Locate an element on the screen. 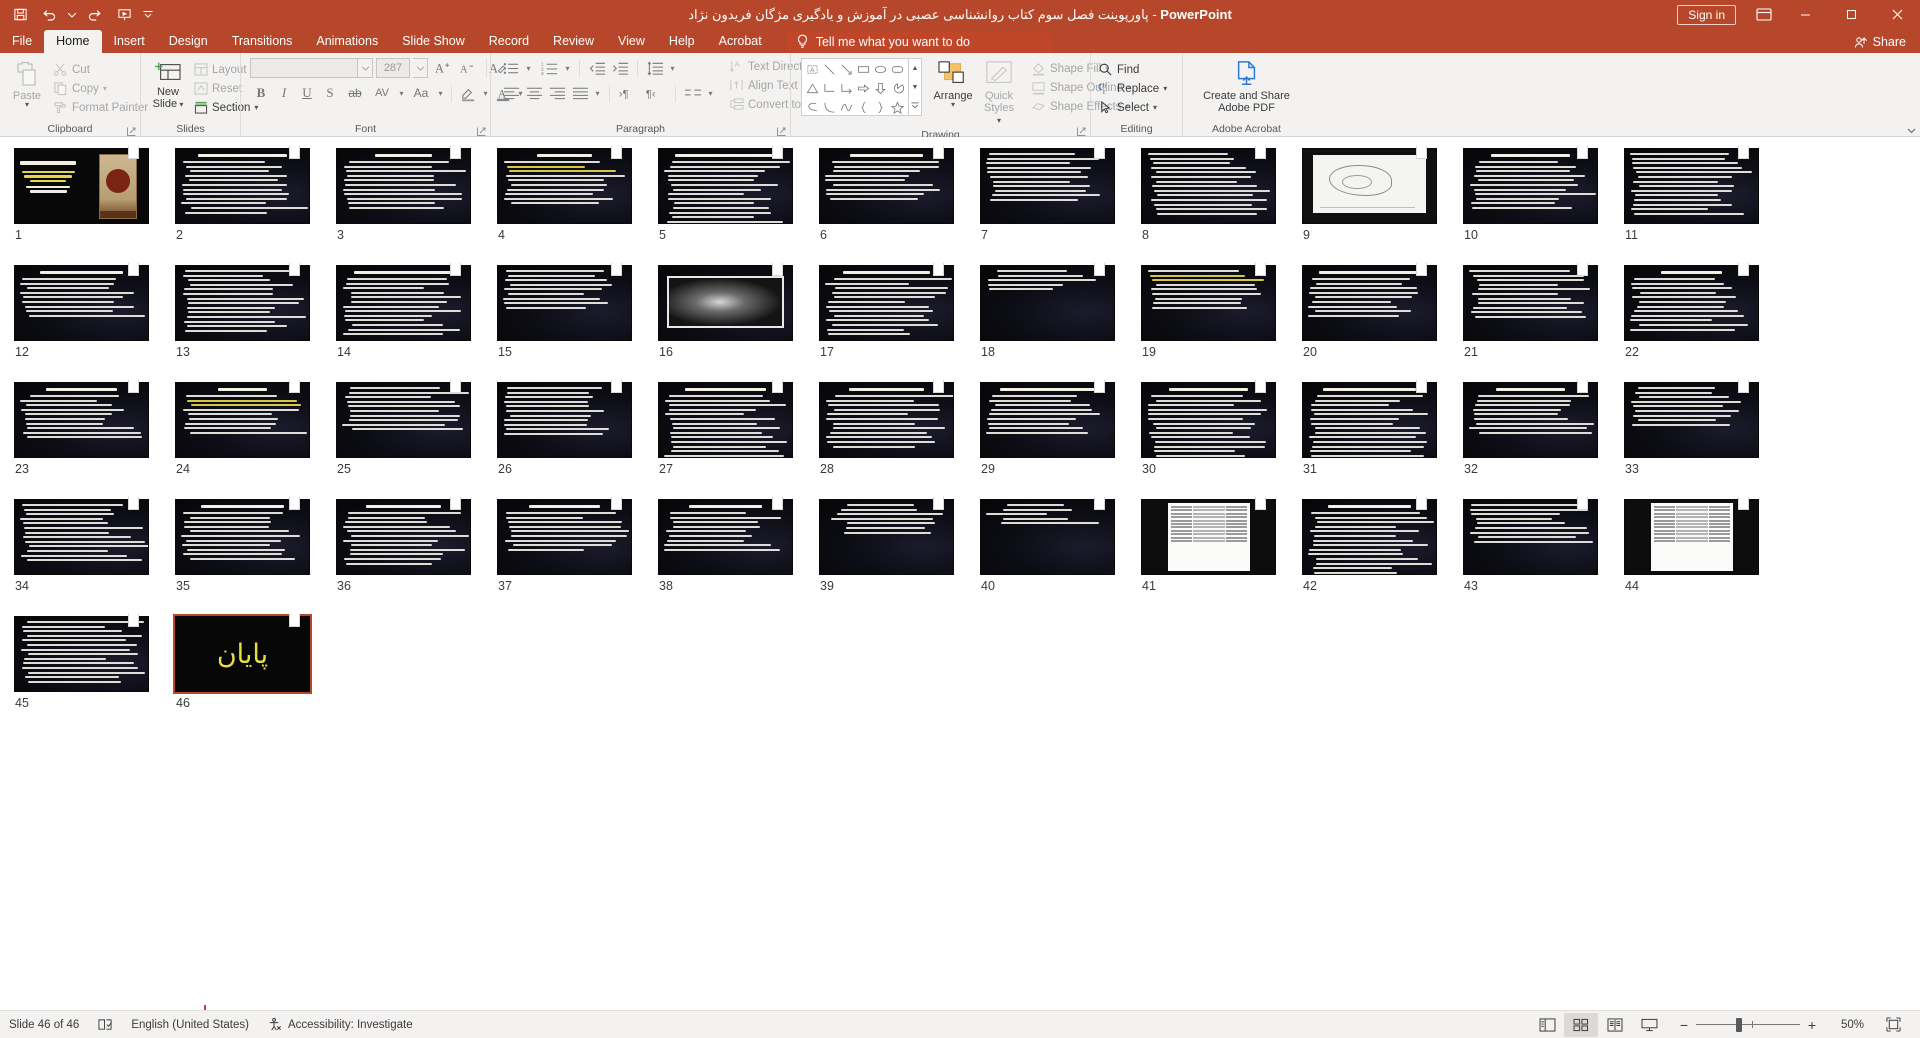 The image size is (1920, 1038). reading-view-button is located at coordinates (1615, 1025).